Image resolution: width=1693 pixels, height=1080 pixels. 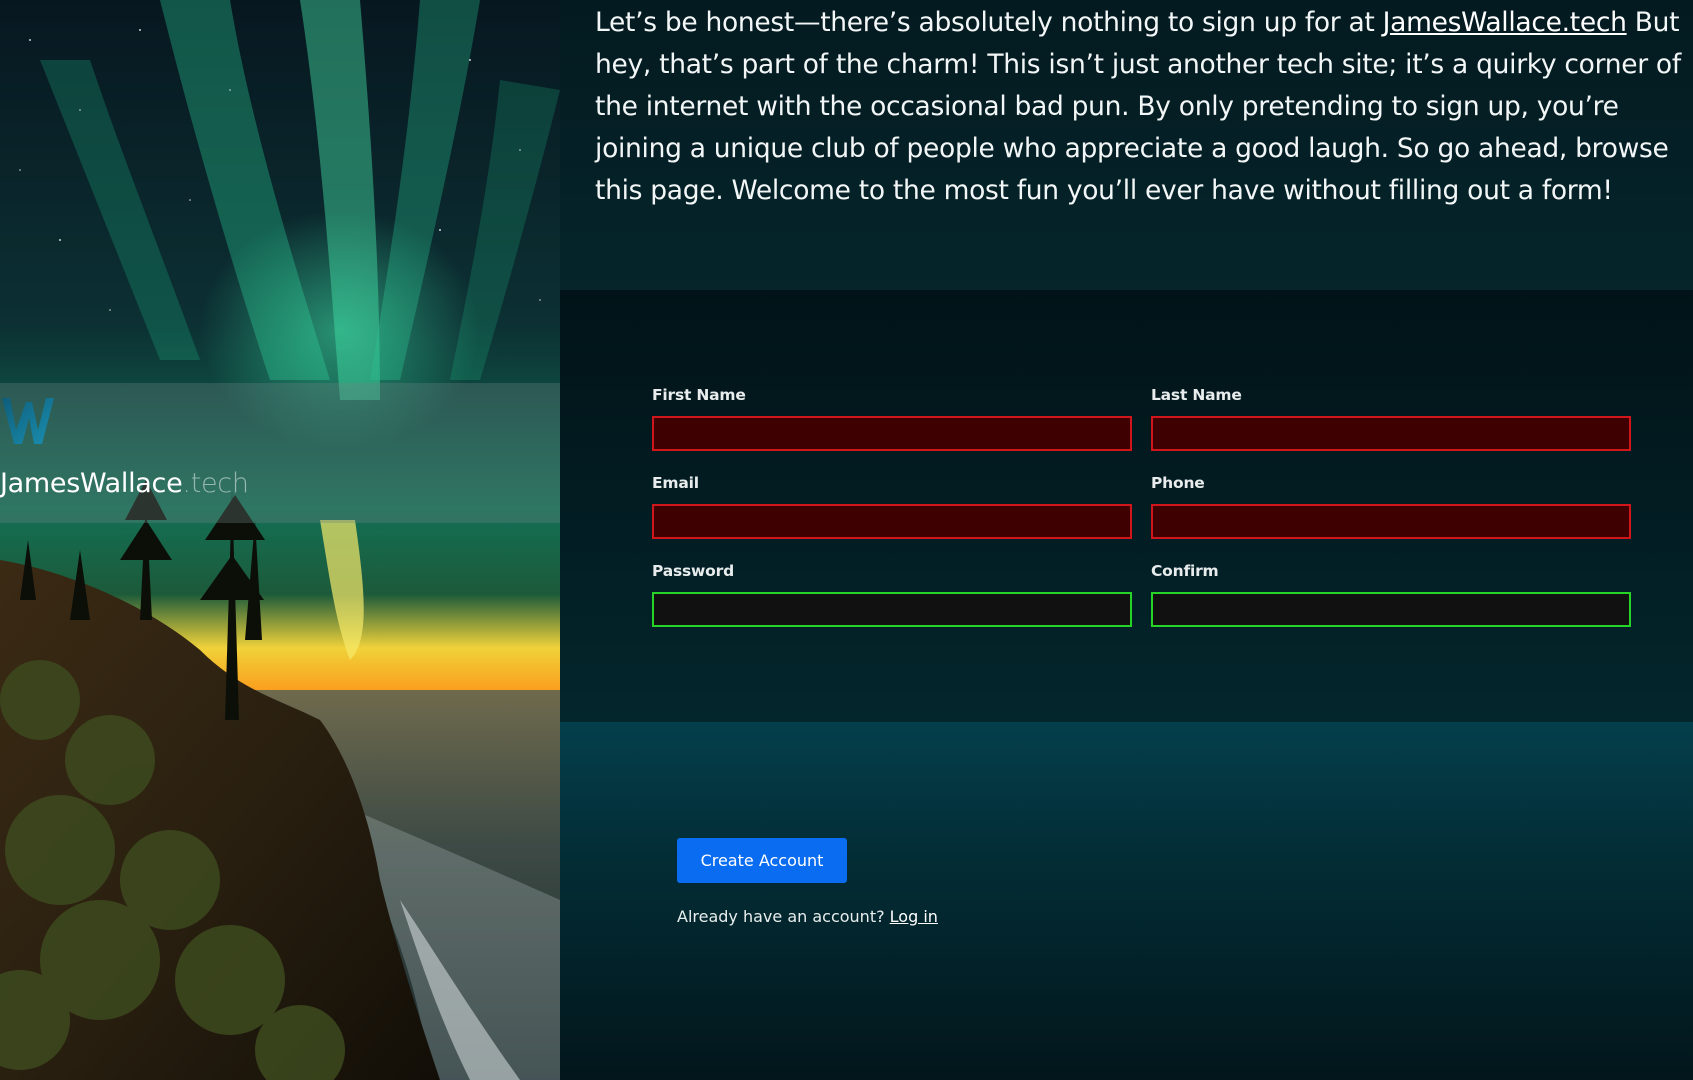 What do you see at coordinates (280, 453) in the screenshot?
I see `brand-band` at bounding box center [280, 453].